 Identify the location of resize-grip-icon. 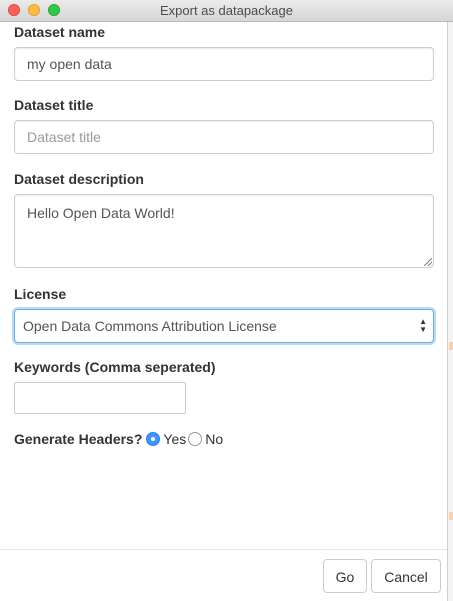
(428, 262).